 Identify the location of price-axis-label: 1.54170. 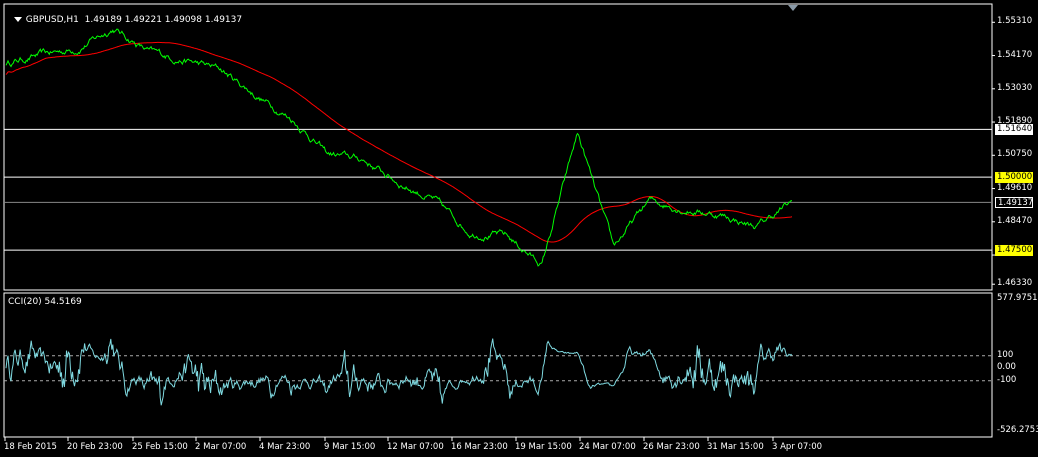
(1015, 54).